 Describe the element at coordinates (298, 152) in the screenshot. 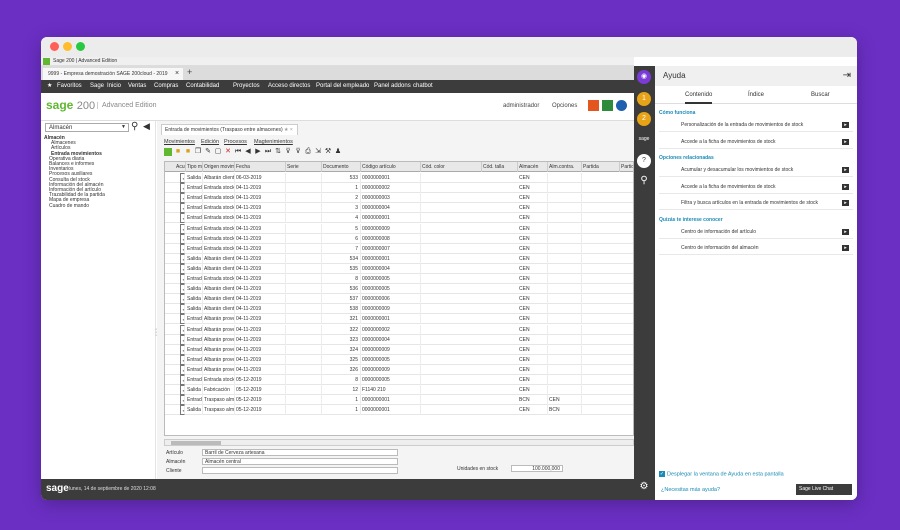

I see `filter-clear-icon: ⊽` at that location.